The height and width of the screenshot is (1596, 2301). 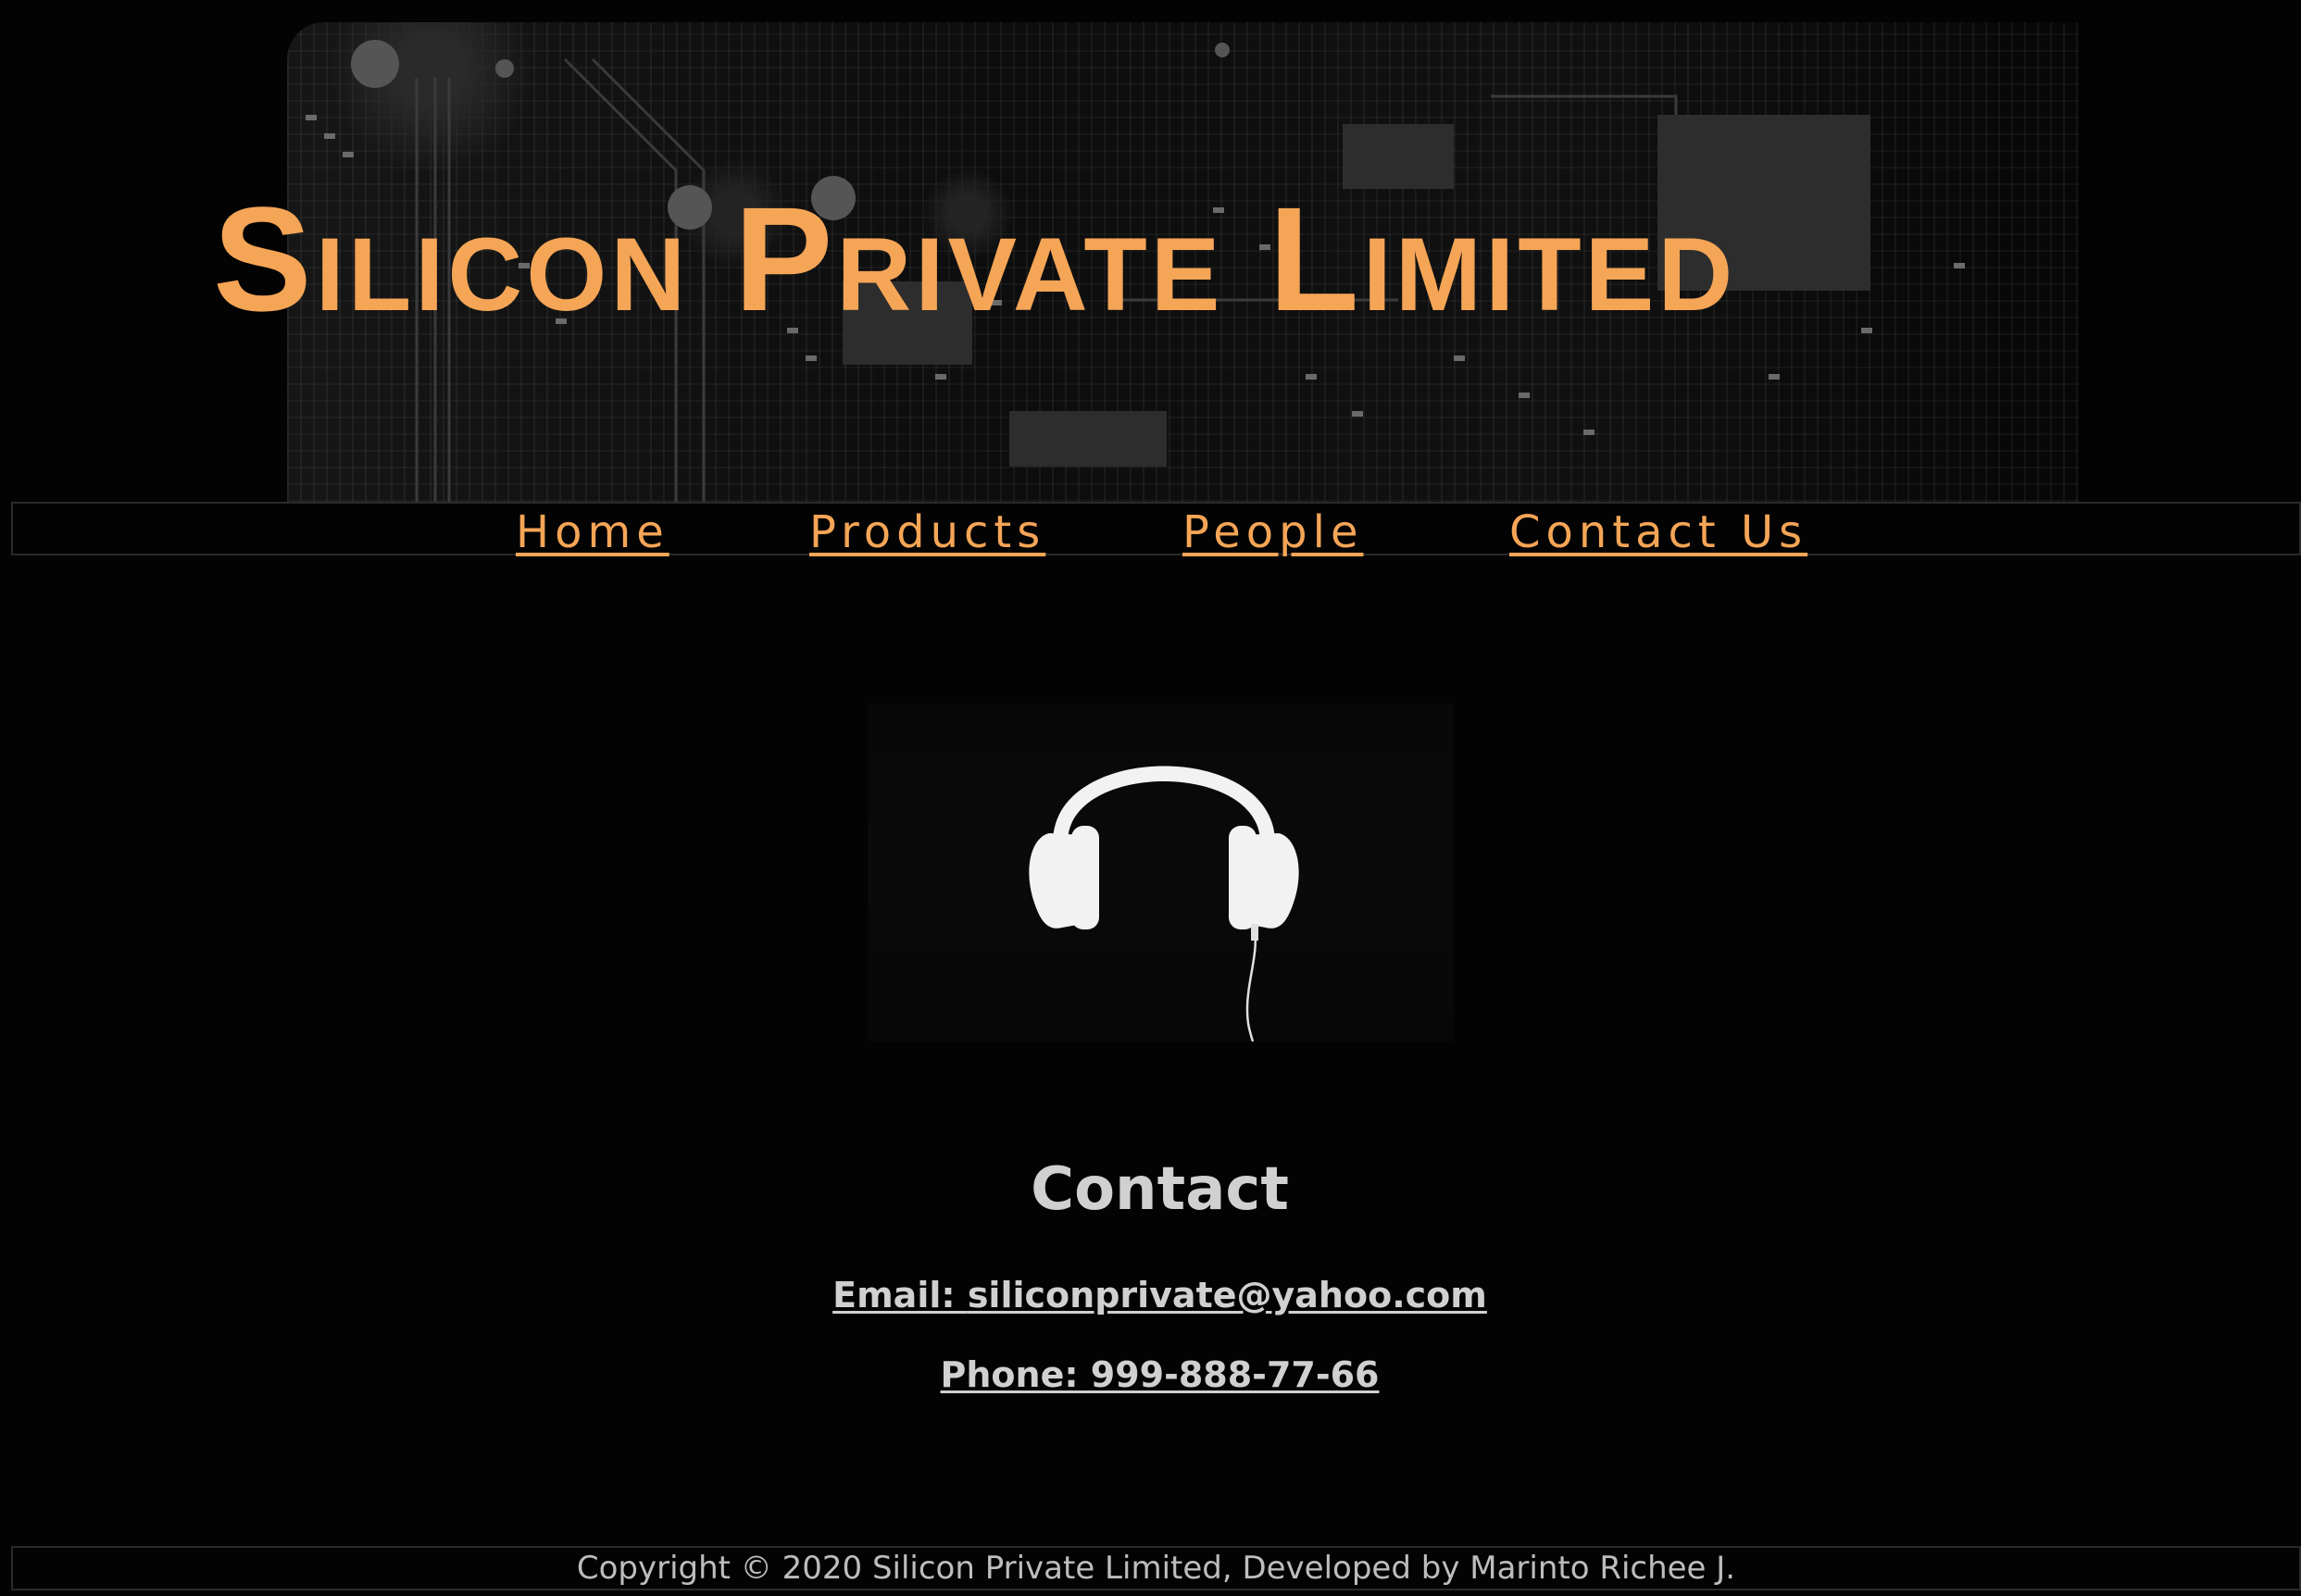 I want to click on nav-link-home: Home, so click(x=593, y=532).